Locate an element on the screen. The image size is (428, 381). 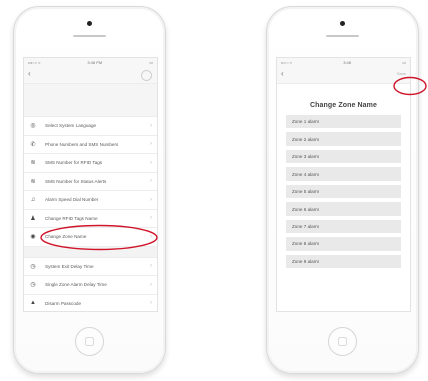
menu-item: ✆ Phone Numbers and SMS Numbers › is located at coordinates (90, 144).